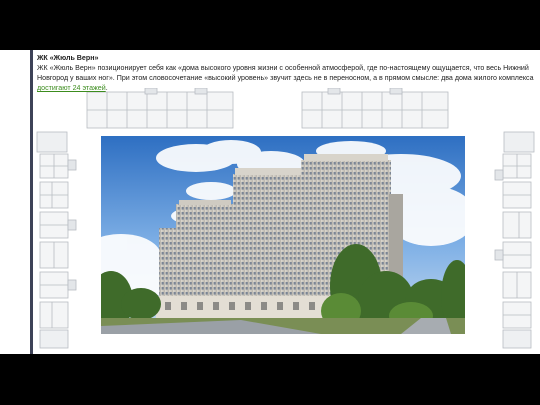 This screenshot has height=405, width=540. What do you see at coordinates (106, 88) in the screenshot?
I see `description-end: .` at bounding box center [106, 88].